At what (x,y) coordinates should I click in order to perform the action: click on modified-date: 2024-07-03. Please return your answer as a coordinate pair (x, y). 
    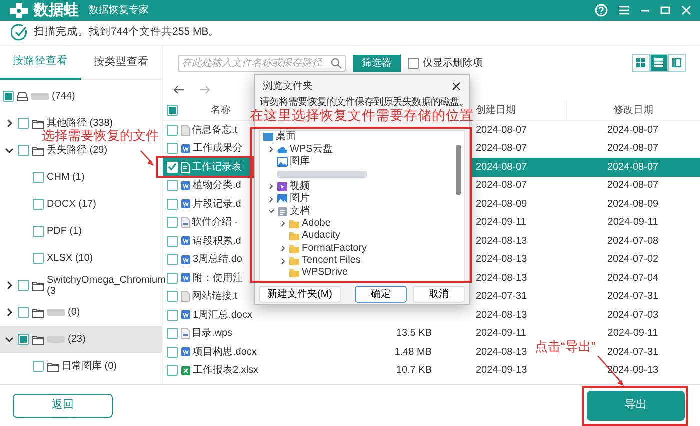
    Looking at the image, I should click on (633, 315).